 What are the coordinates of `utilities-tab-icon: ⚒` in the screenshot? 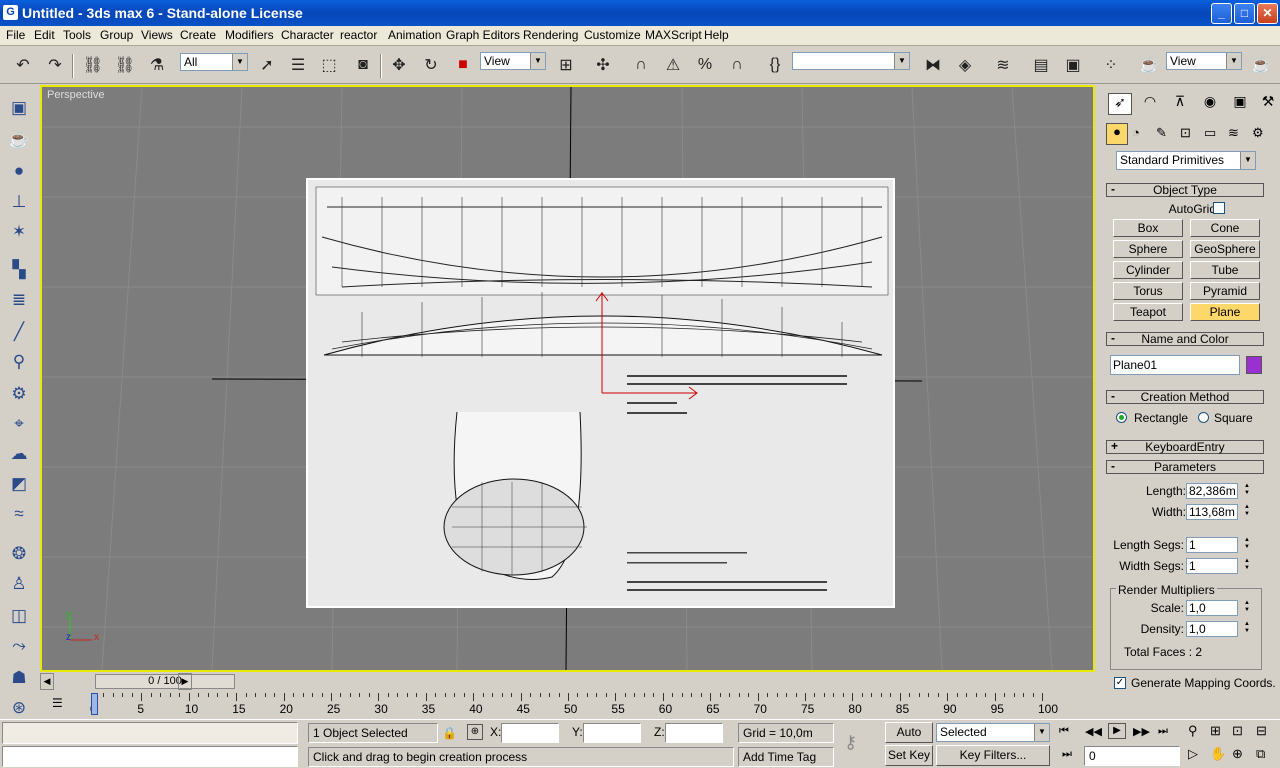 It's located at (1268, 104).